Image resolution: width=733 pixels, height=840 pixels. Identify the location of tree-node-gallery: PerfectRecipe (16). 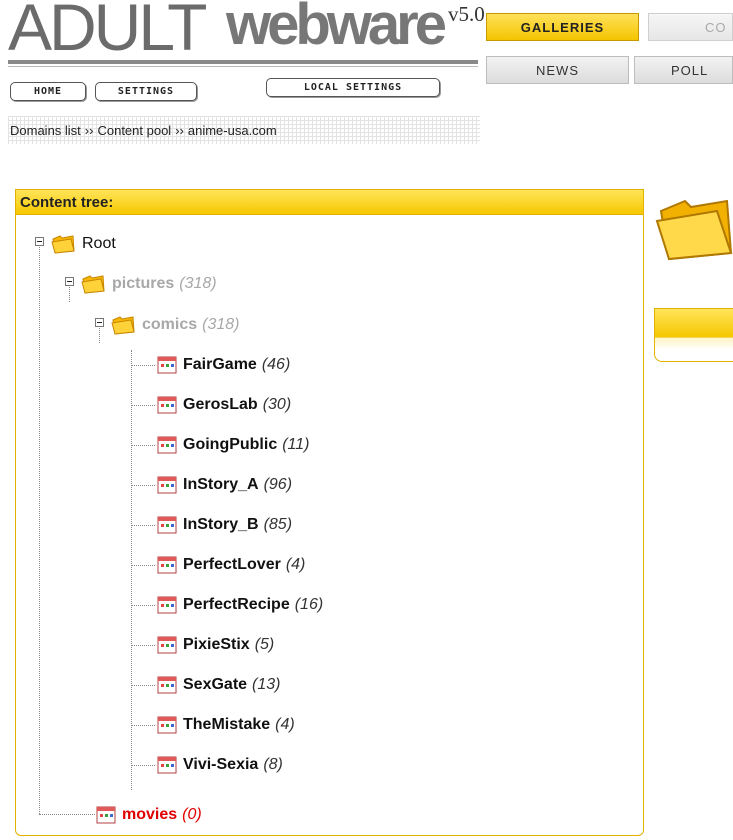
(240, 605).